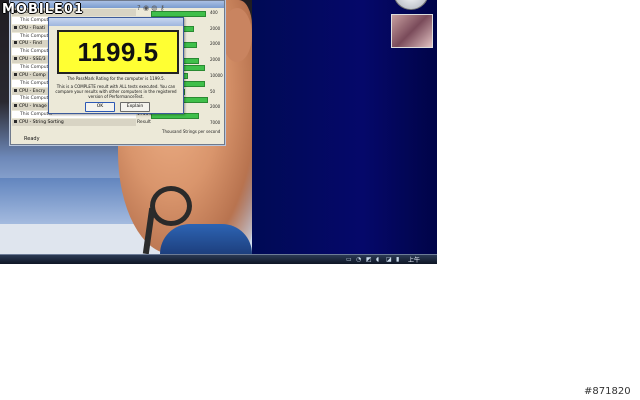  Describe the element at coordinates (358, 259) in the screenshot. I see `help-tray-icon: ◔` at that location.